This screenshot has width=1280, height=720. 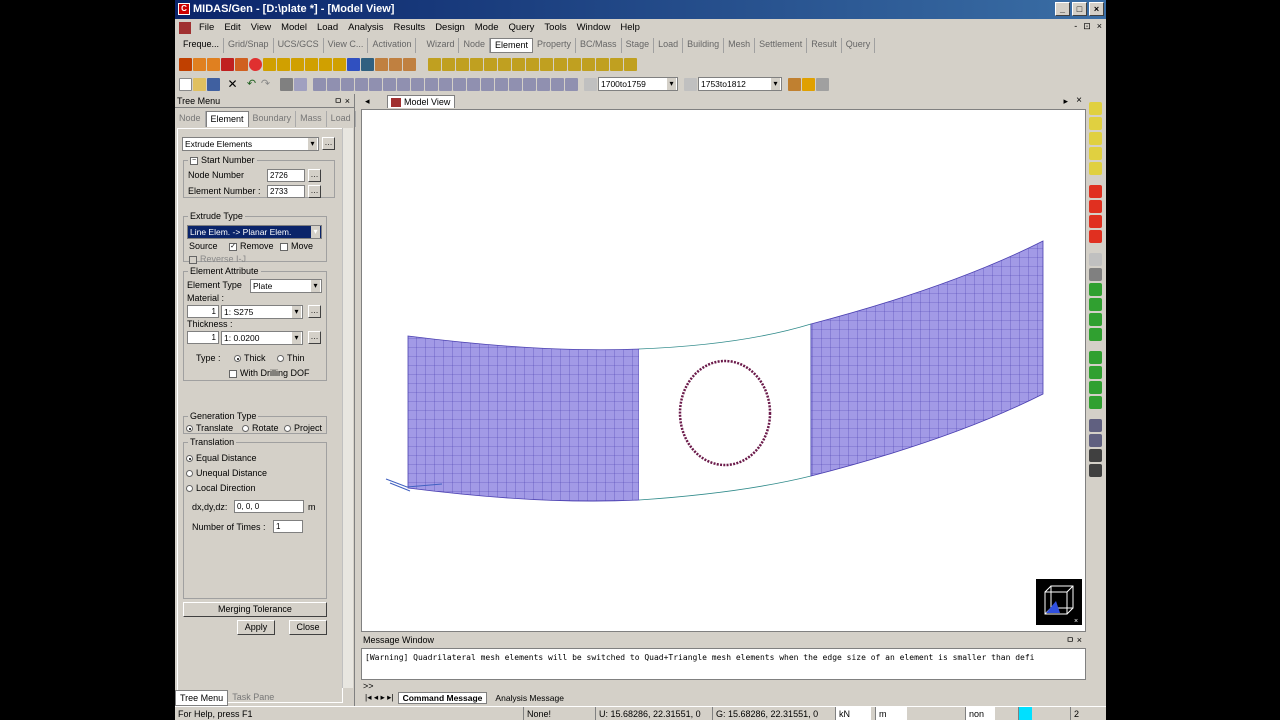 I want to click on material-select: 1: S275, so click(x=262, y=312).